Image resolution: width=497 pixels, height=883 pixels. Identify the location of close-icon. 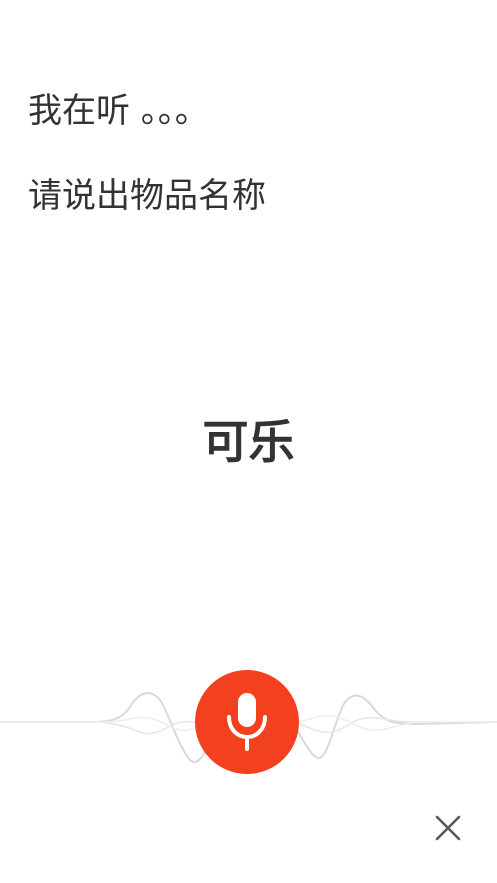
(448, 828).